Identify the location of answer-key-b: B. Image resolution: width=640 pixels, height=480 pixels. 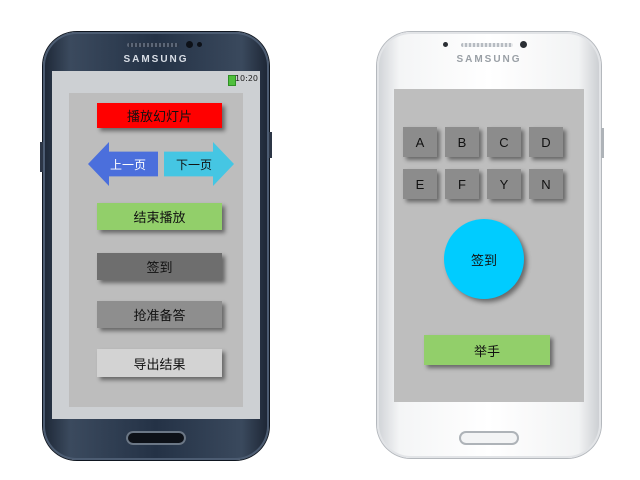
(462, 142).